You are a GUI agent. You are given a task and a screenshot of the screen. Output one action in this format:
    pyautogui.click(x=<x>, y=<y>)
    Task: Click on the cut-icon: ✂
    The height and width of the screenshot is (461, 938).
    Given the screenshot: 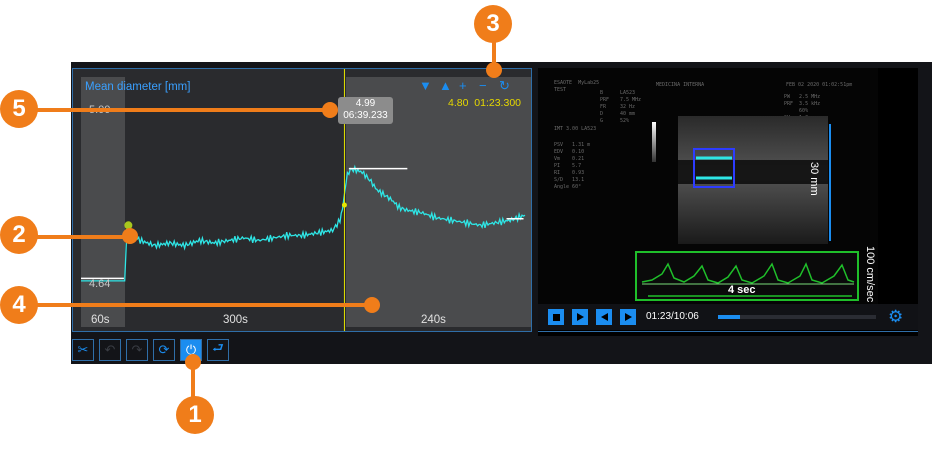 What is the action you would take?
    pyautogui.click(x=83, y=349)
    